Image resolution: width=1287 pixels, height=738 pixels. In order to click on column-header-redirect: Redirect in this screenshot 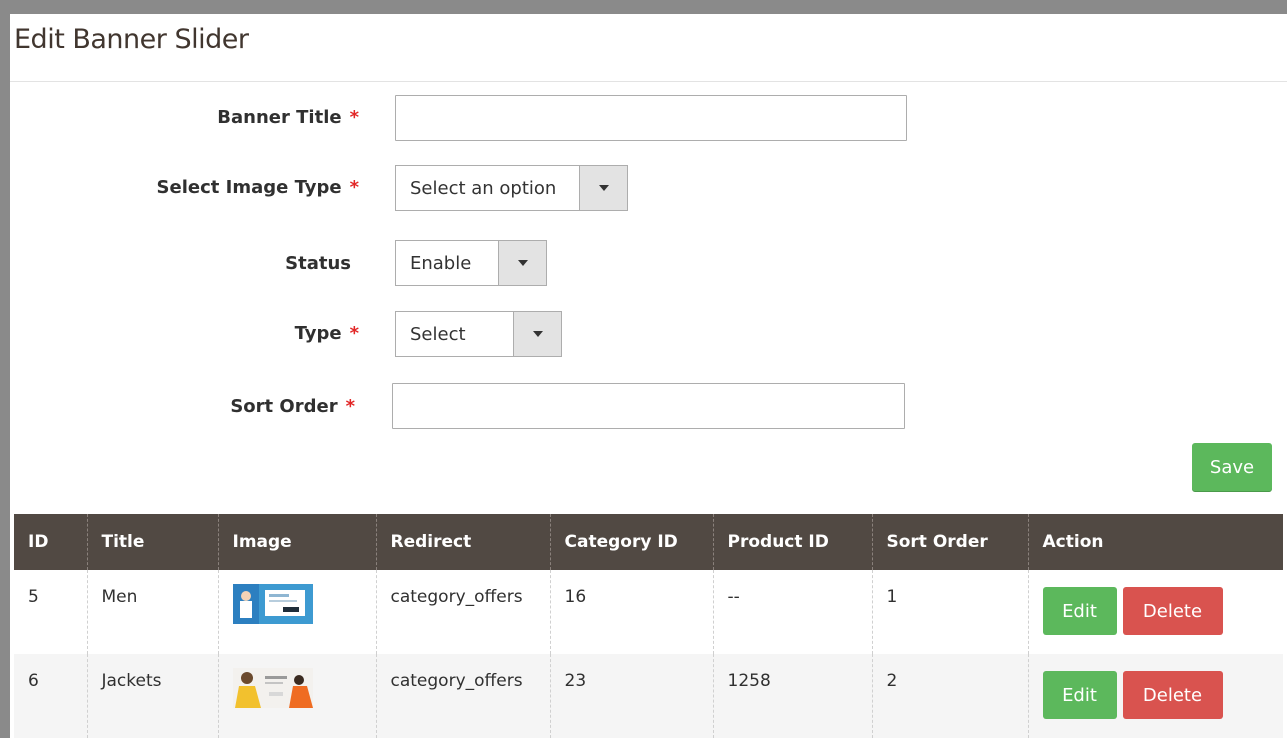, I will do `click(463, 542)`.